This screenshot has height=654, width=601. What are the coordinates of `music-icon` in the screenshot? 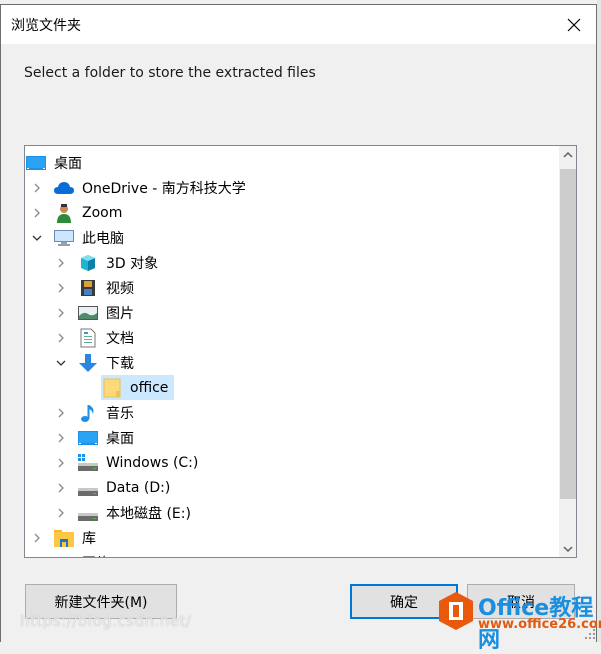 It's located at (88, 413).